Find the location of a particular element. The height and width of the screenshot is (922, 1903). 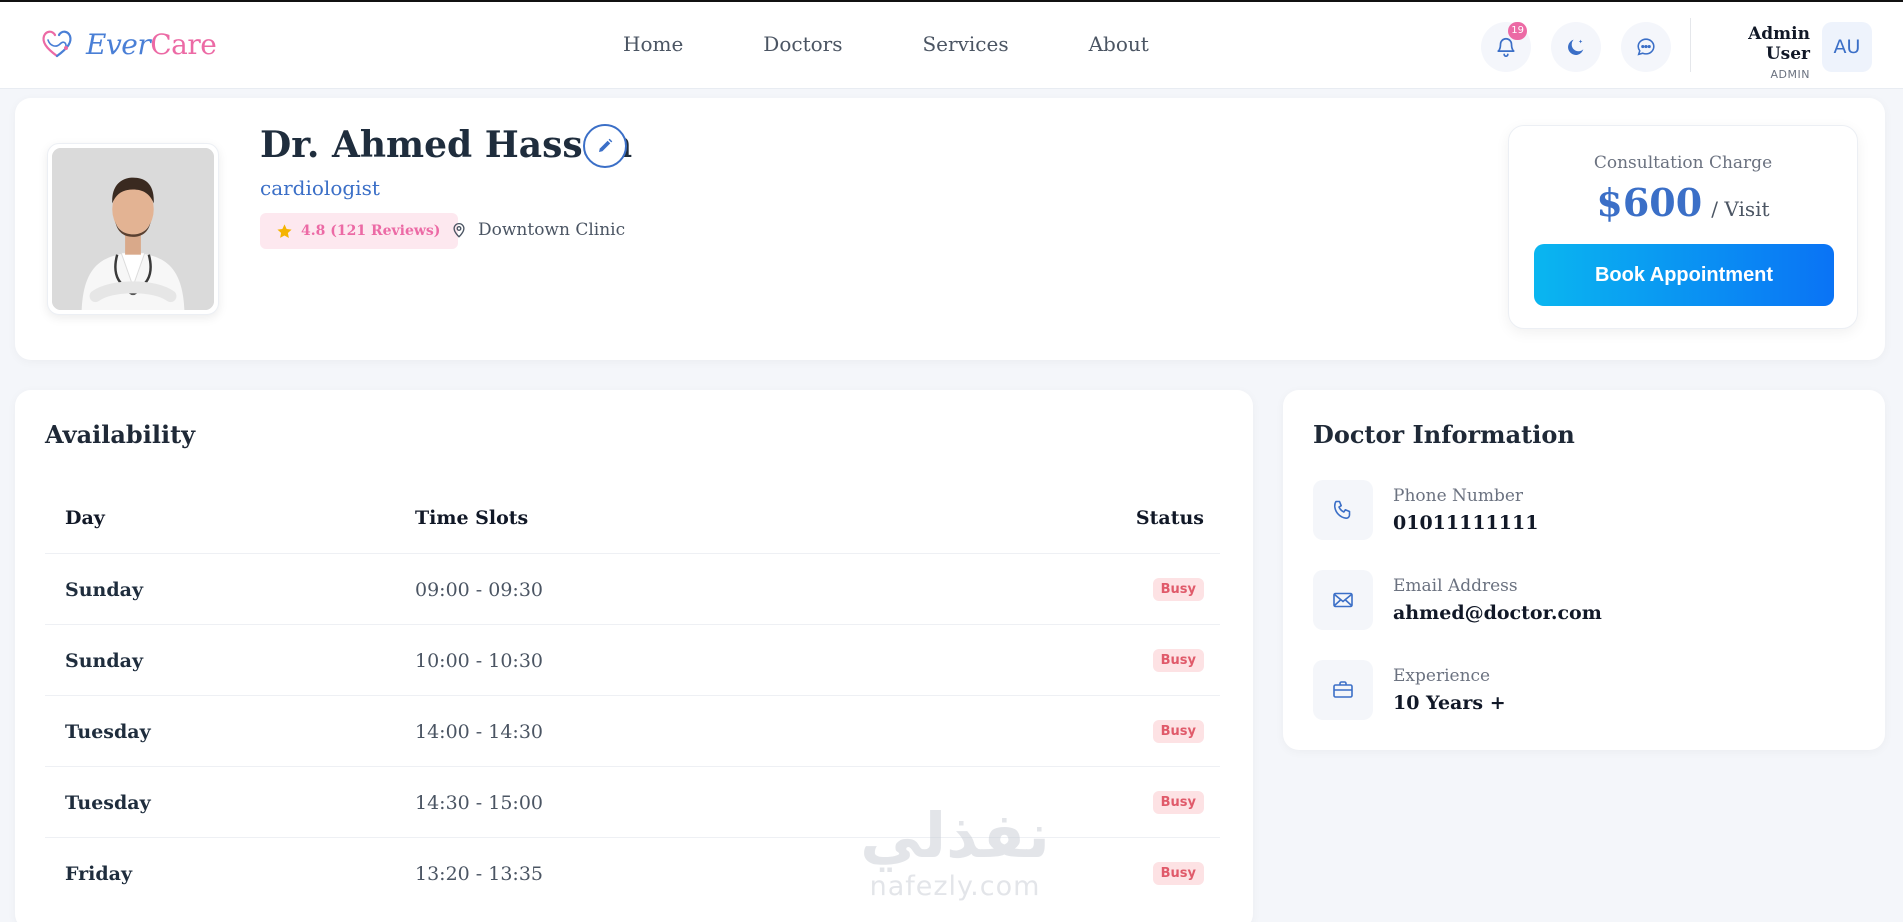

mail-icon is located at coordinates (1343, 600).